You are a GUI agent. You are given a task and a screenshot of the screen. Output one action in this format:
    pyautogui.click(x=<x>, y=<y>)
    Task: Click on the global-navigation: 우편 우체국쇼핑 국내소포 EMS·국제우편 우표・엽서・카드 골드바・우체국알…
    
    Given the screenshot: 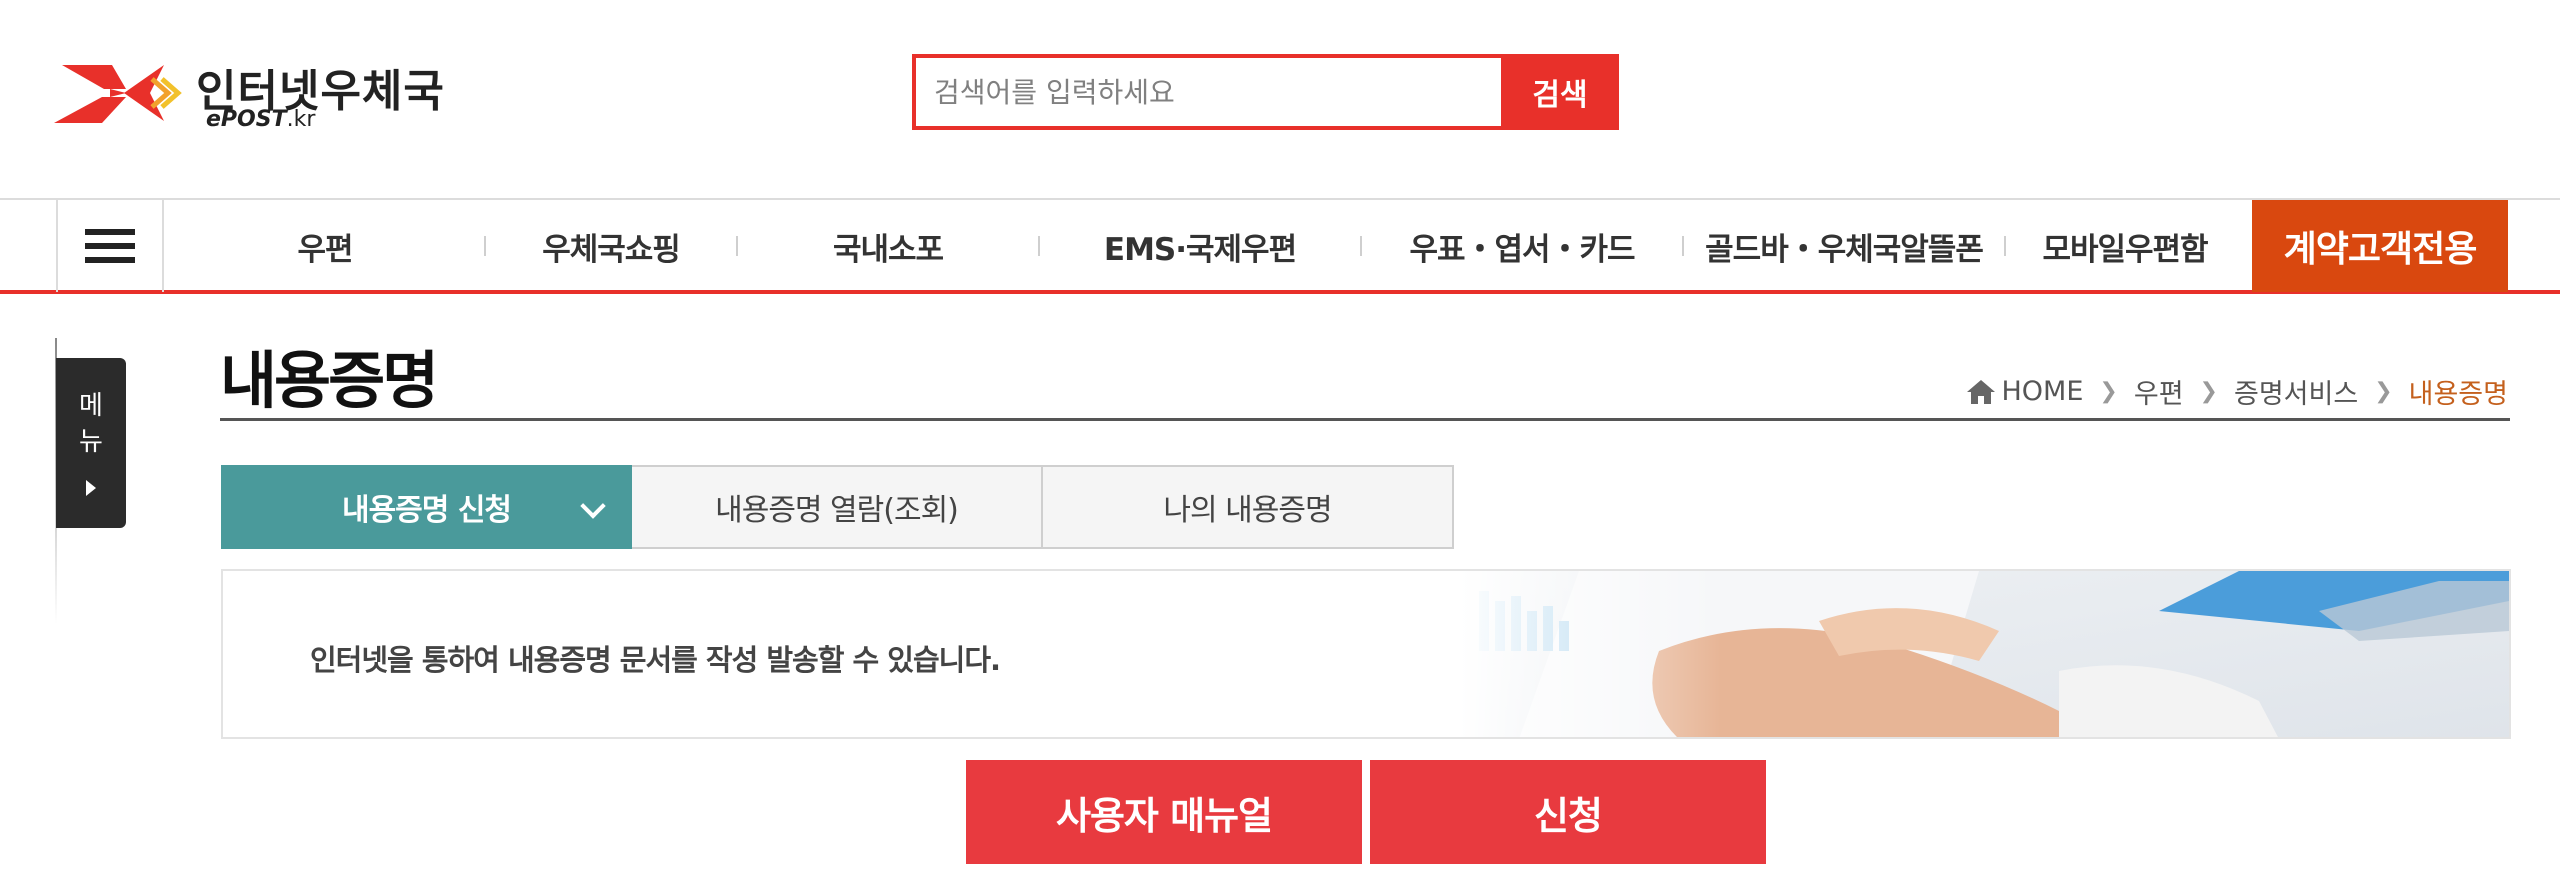 What is the action you would take?
    pyautogui.click(x=1280, y=246)
    